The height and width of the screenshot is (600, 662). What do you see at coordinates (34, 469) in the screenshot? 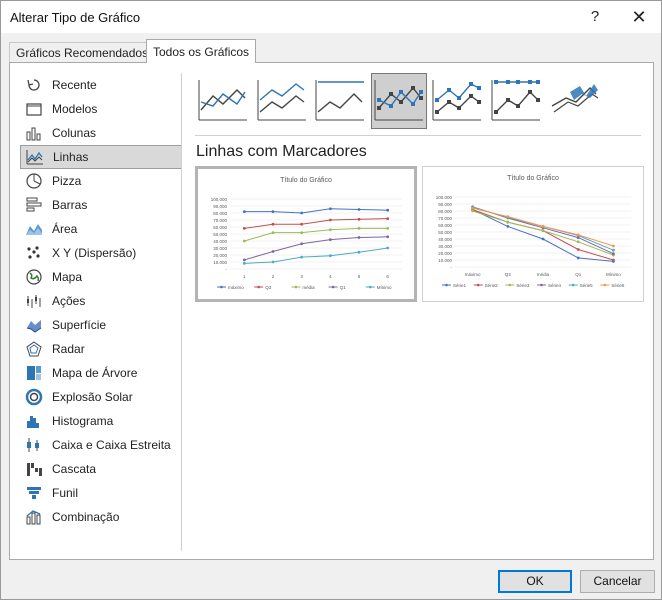
I see `waterfall-chart-icon` at bounding box center [34, 469].